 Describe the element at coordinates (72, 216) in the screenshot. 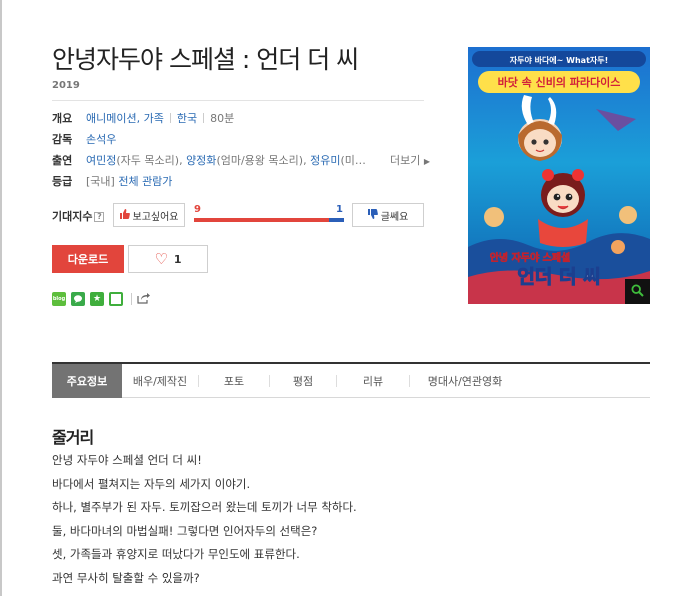

I see `expectation-label-text: 기대지수` at that location.